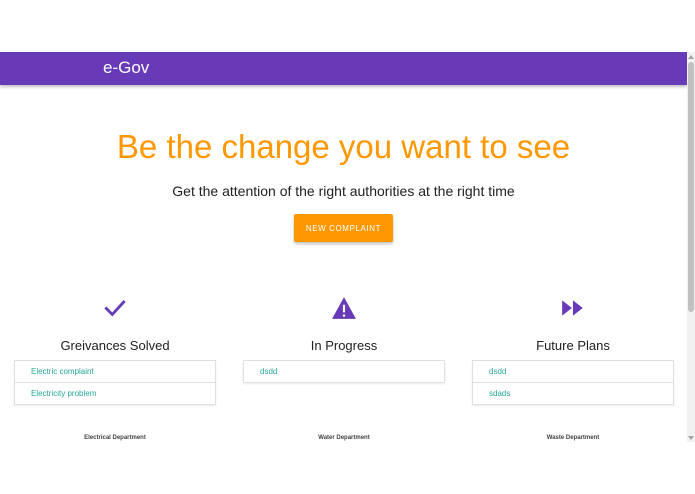 The image size is (695, 494). What do you see at coordinates (344, 308) in the screenshot?
I see `warning-icon` at bounding box center [344, 308].